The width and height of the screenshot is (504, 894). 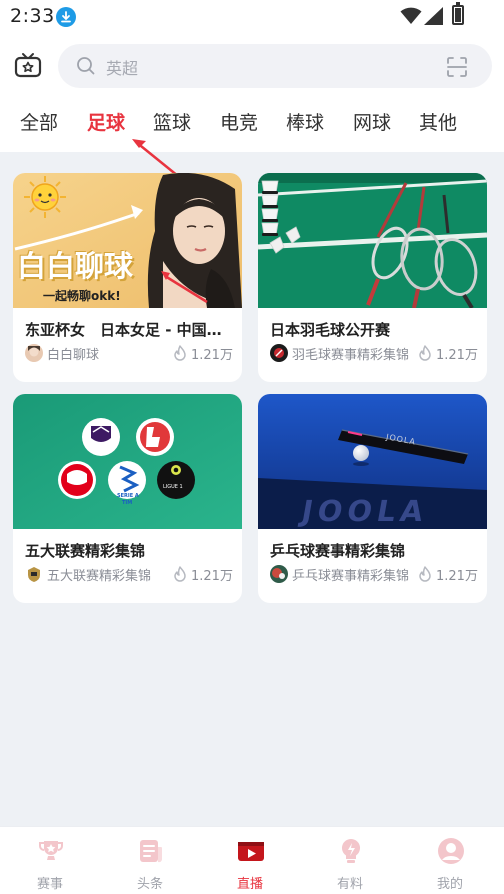 I want to click on tab-other: 其他, so click(x=438, y=121).